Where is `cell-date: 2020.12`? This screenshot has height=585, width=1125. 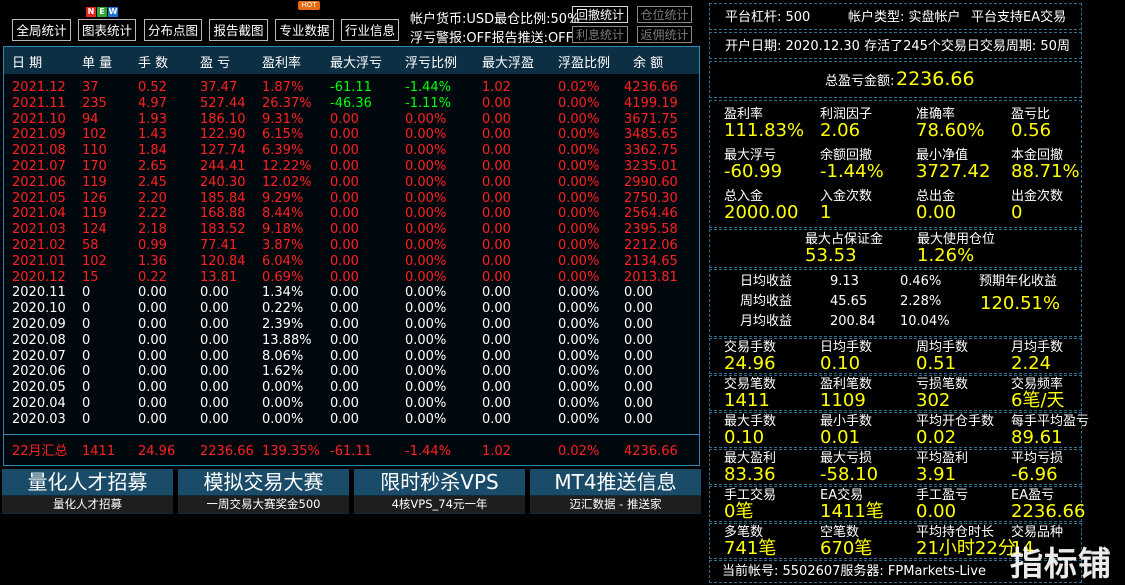
cell-date: 2020.12 is located at coordinates (39, 277).